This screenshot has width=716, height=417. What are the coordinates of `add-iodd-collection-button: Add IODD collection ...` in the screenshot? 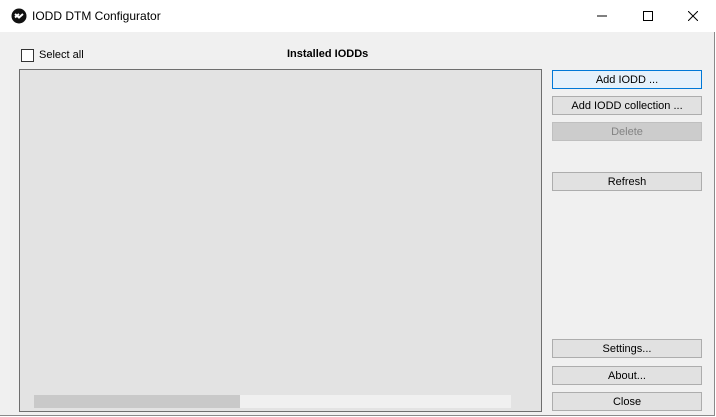 It's located at (627, 105).